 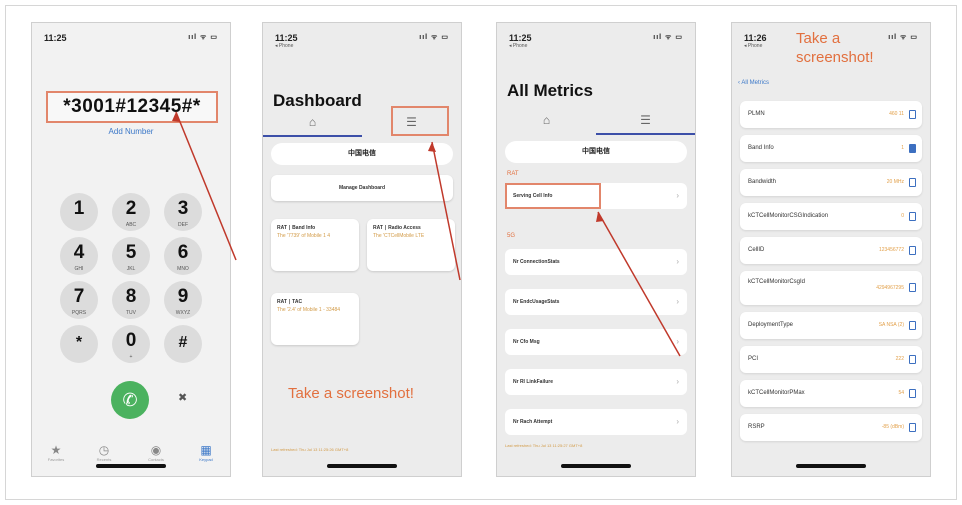 I want to click on metric-row: PCI 222, so click(x=831, y=359).